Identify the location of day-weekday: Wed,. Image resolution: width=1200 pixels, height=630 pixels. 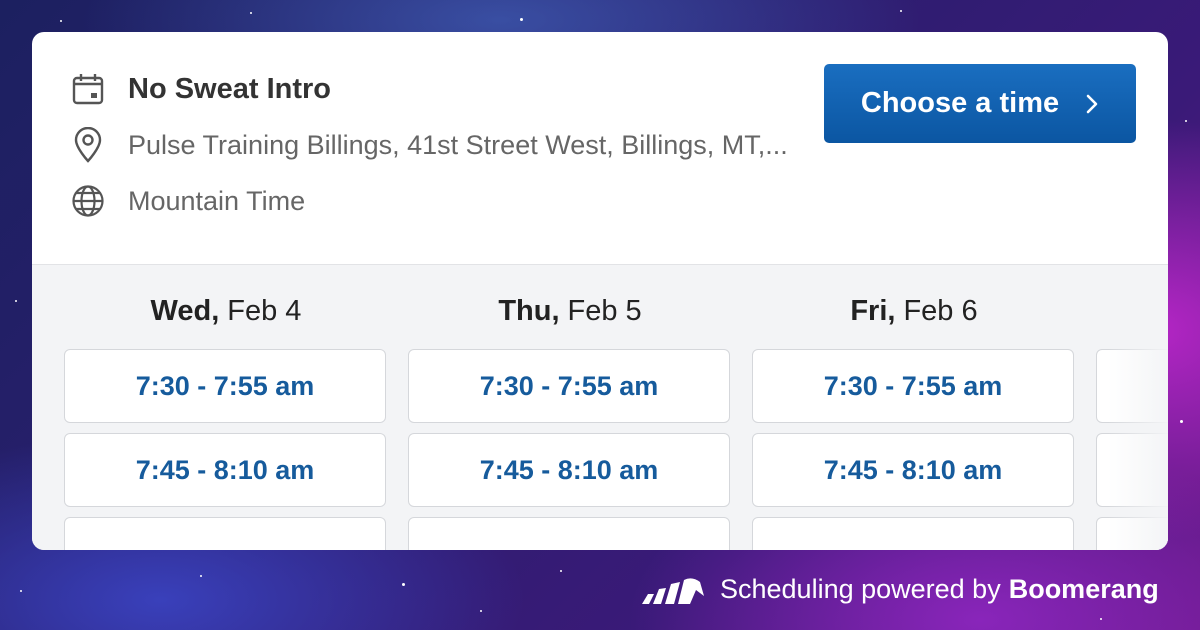
(185, 310).